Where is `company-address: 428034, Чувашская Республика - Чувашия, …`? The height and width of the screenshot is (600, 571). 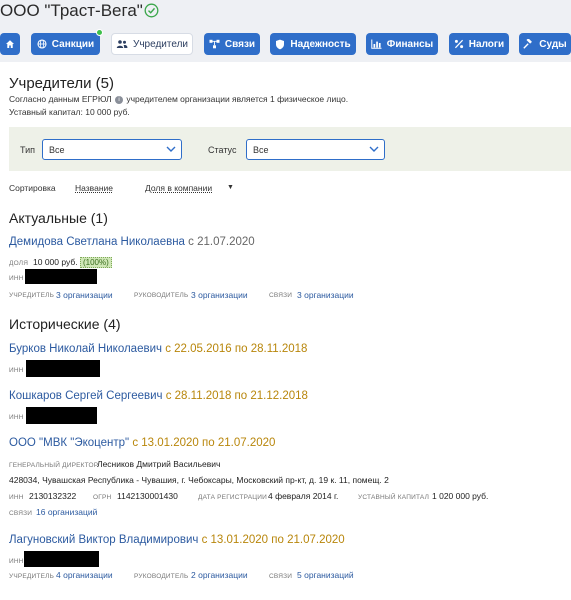 company-address: 428034, Чувашская Республика - Чувашия, … is located at coordinates (199, 480).